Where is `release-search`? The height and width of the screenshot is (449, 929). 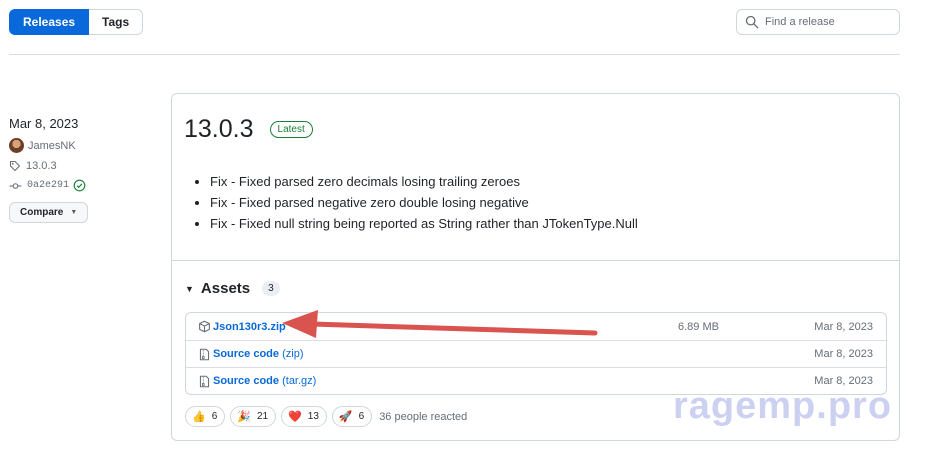
release-search is located at coordinates (818, 22).